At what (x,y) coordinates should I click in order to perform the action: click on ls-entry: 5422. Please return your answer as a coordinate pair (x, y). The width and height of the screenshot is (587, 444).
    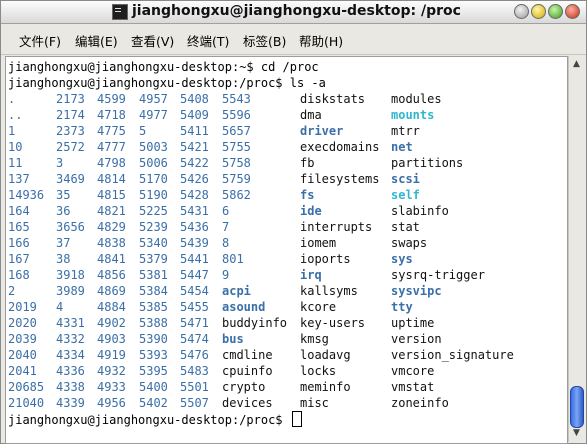
    Looking at the image, I should click on (194, 163).